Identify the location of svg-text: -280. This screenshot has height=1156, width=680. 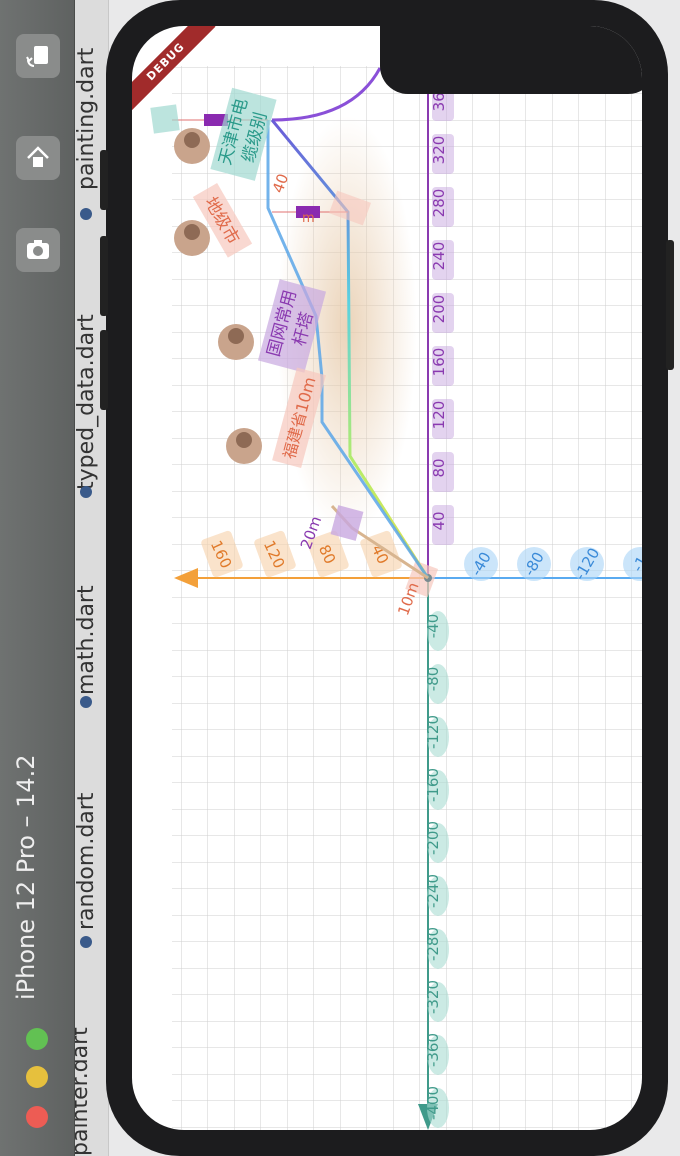
(433, 944).